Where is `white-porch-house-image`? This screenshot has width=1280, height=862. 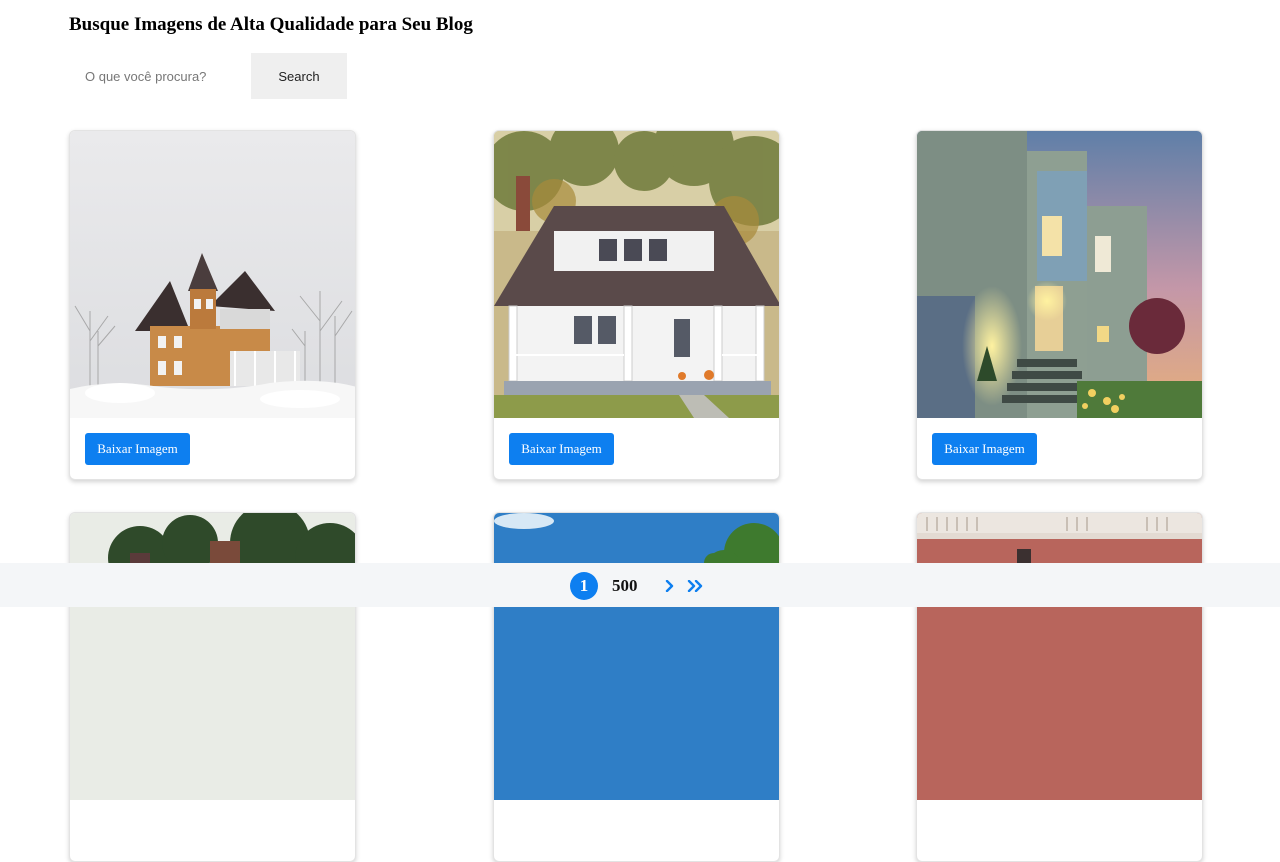 white-porch-house-image is located at coordinates (636, 274).